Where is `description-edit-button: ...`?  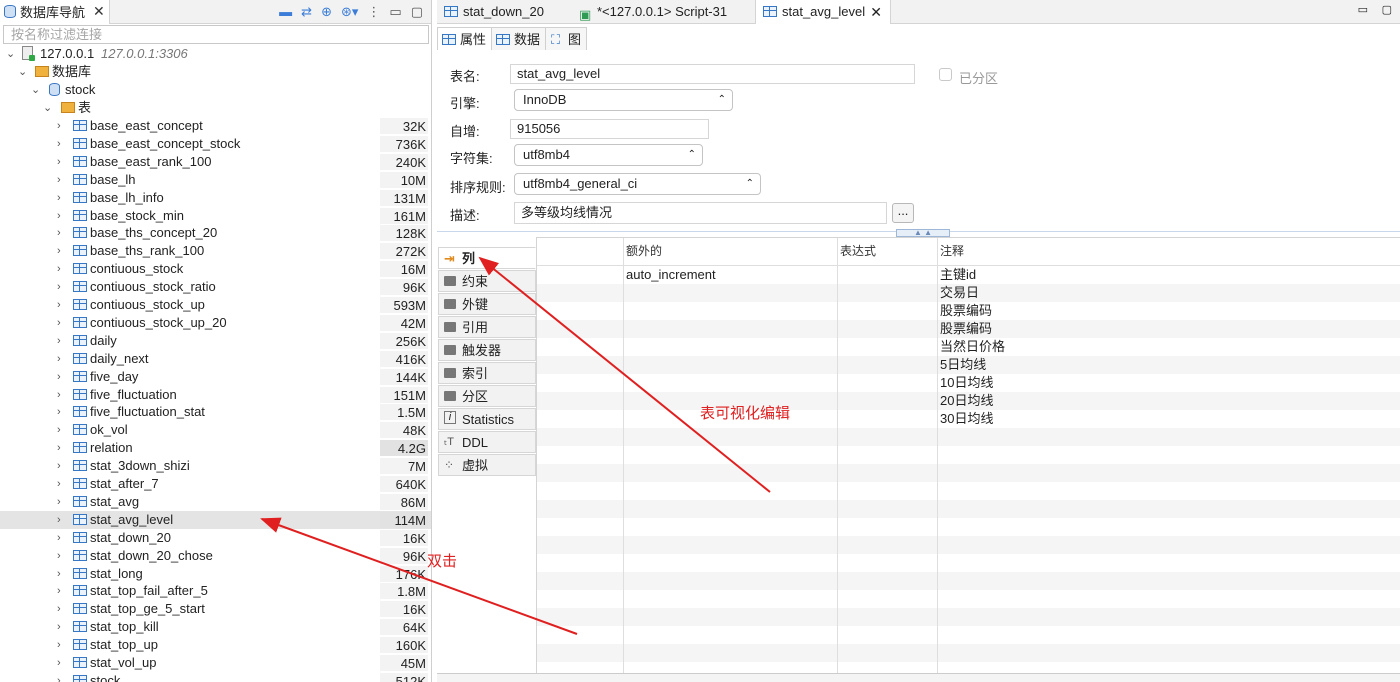
description-edit-button: ... is located at coordinates (903, 213).